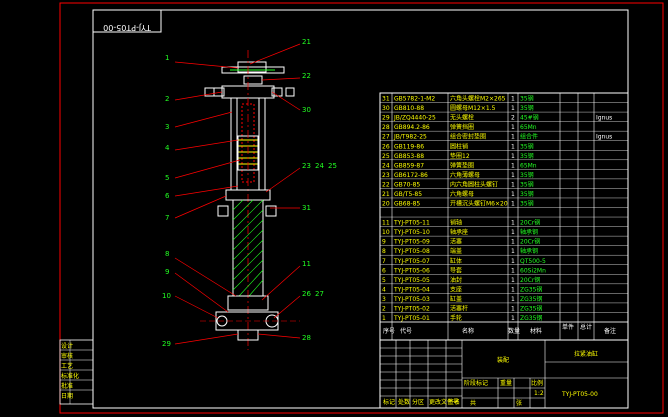 Image resolution: width=668 pixels, height=417 pixels. I want to click on bom-cell-name: 轴承座, so click(459, 232).